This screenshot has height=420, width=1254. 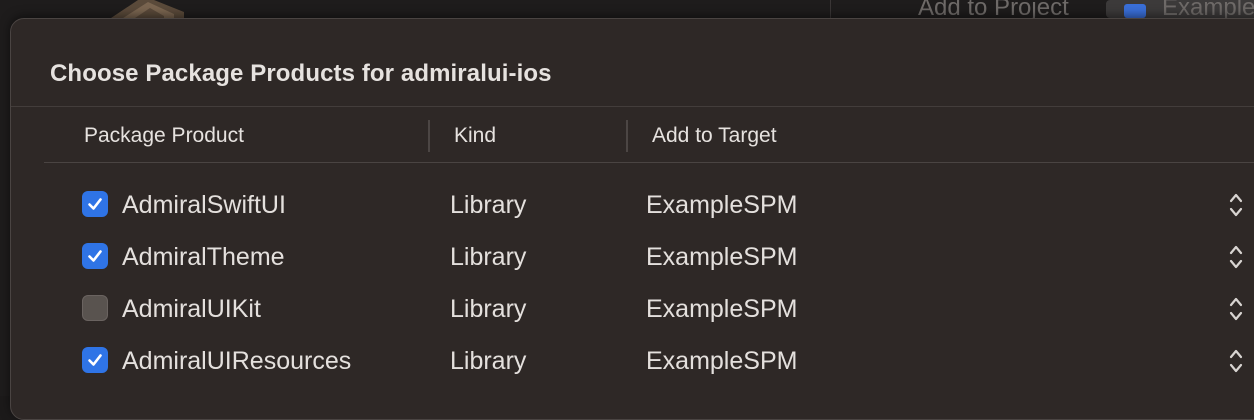 I want to click on background-divider, so click(x=830, y=10).